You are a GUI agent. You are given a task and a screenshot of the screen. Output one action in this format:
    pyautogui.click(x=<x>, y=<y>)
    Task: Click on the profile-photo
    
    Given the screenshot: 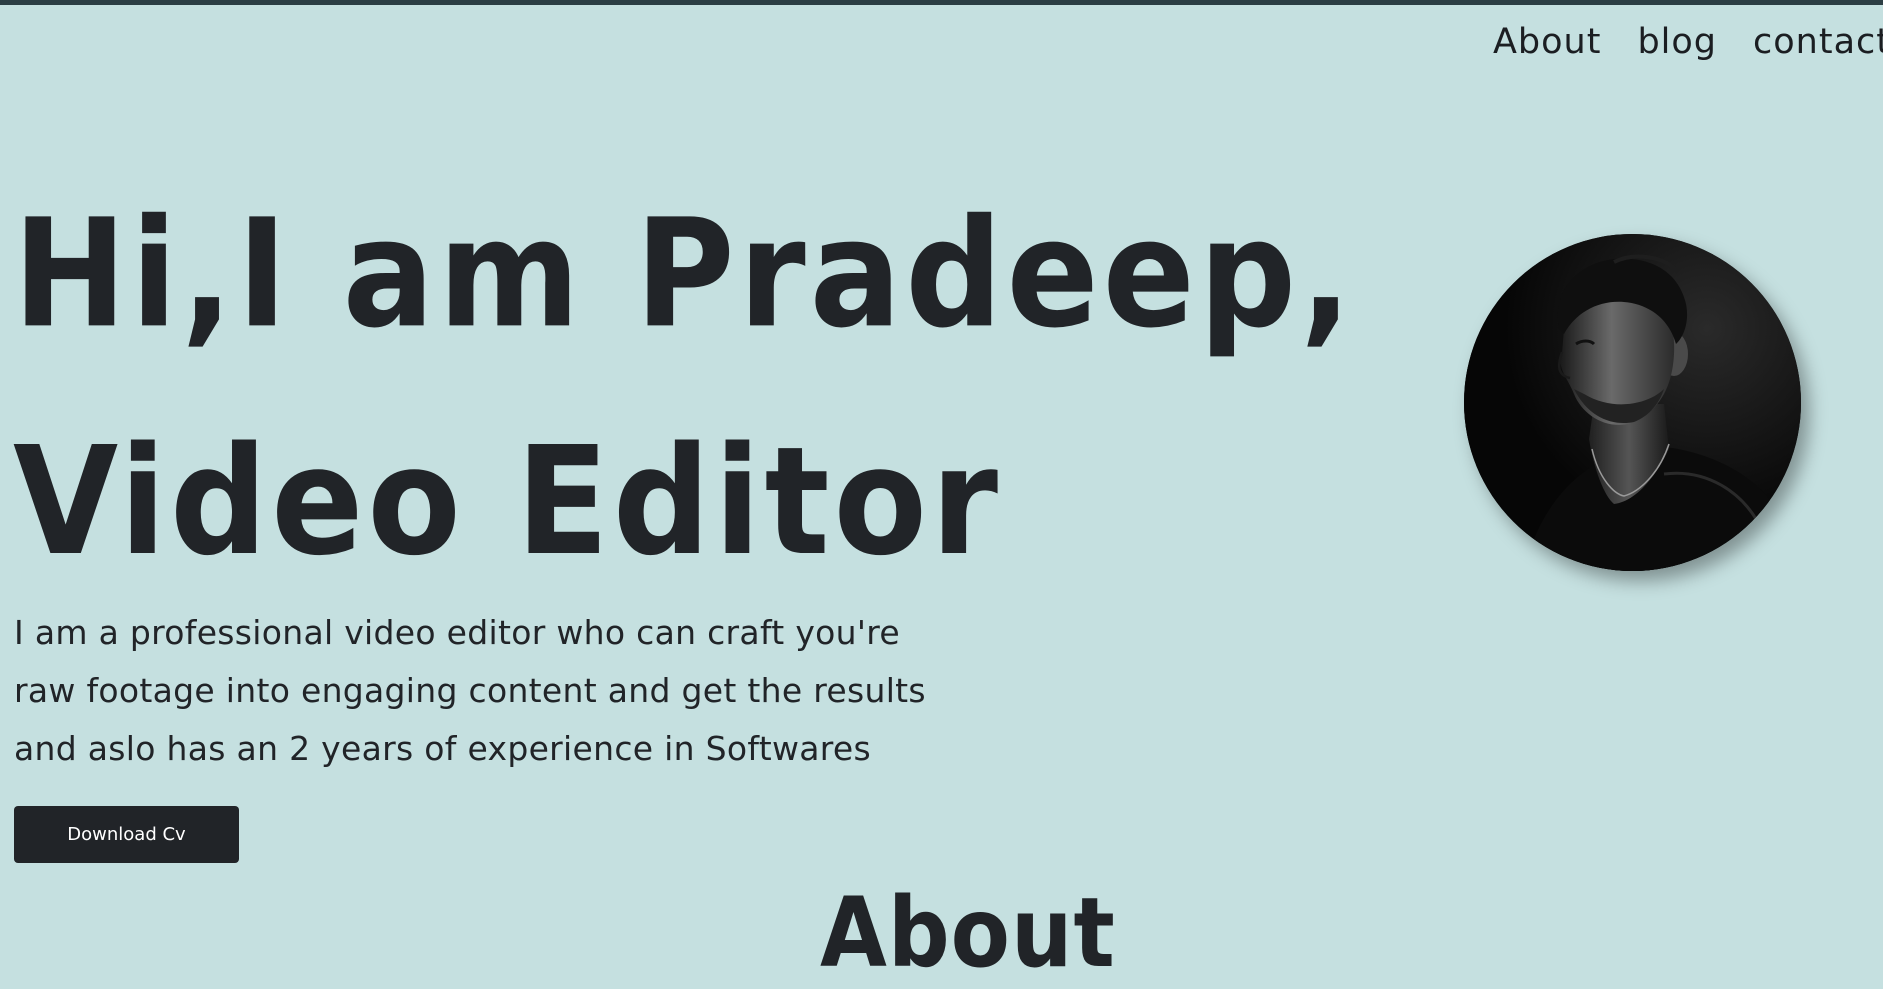 What is the action you would take?
    pyautogui.click(x=1632, y=402)
    